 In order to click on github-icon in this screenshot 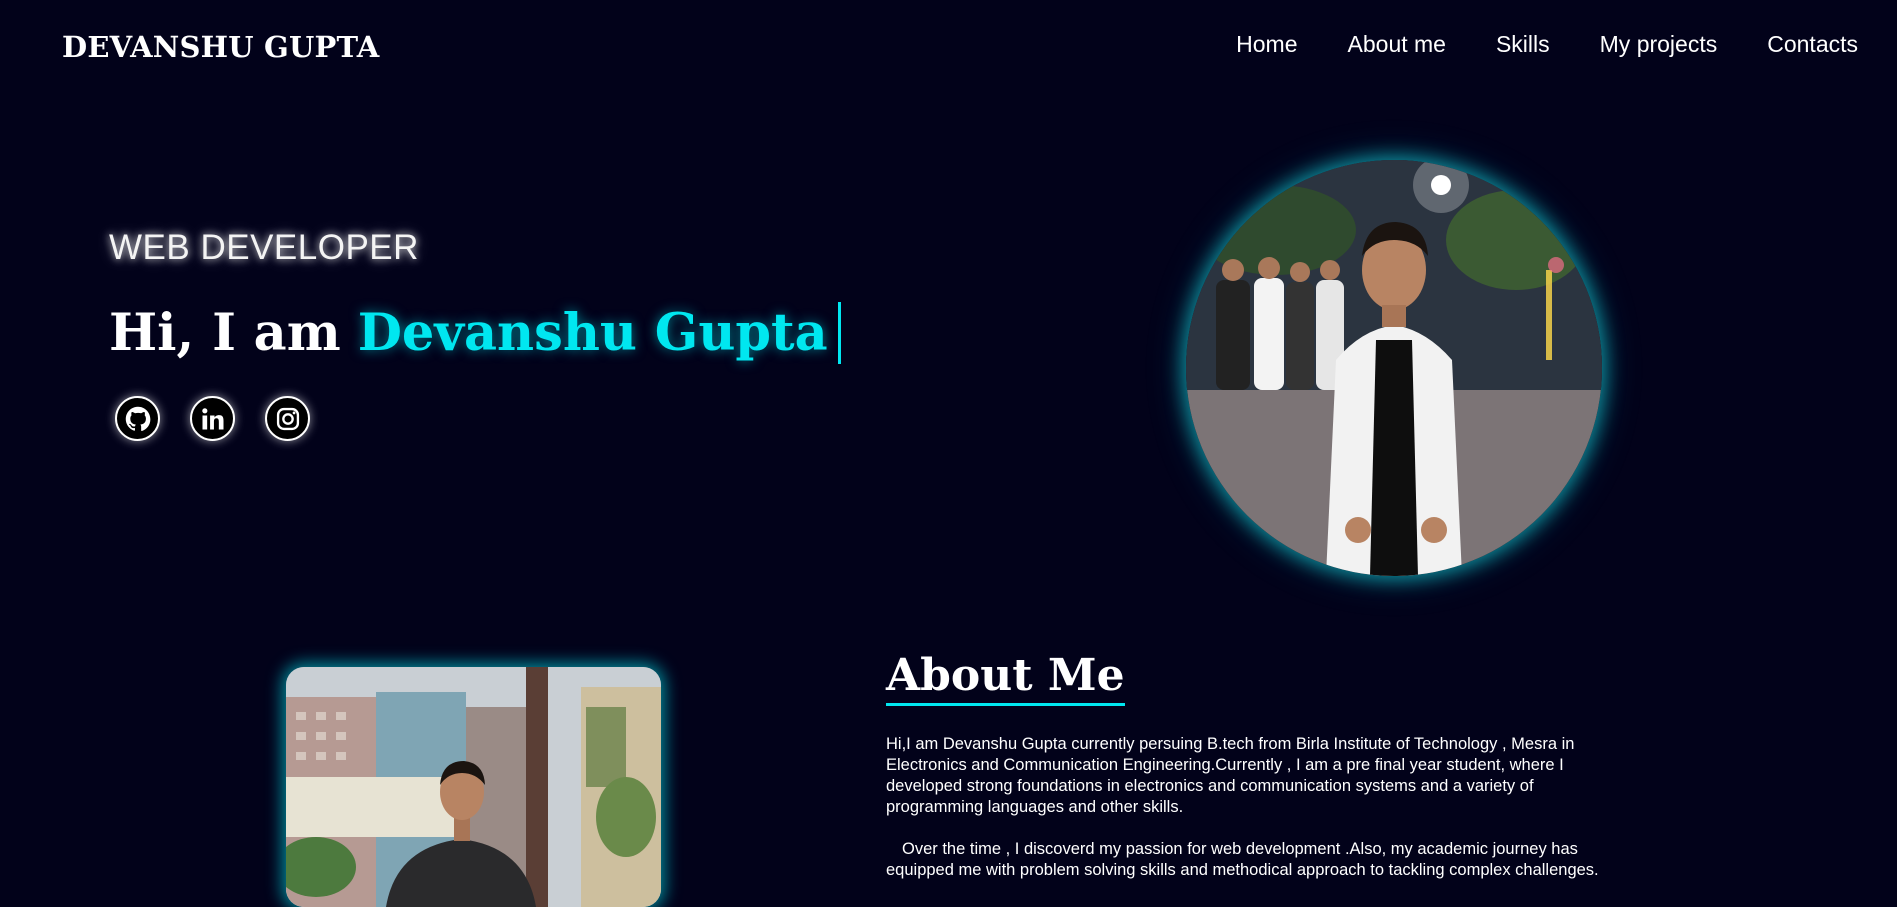, I will do `click(137, 418)`.